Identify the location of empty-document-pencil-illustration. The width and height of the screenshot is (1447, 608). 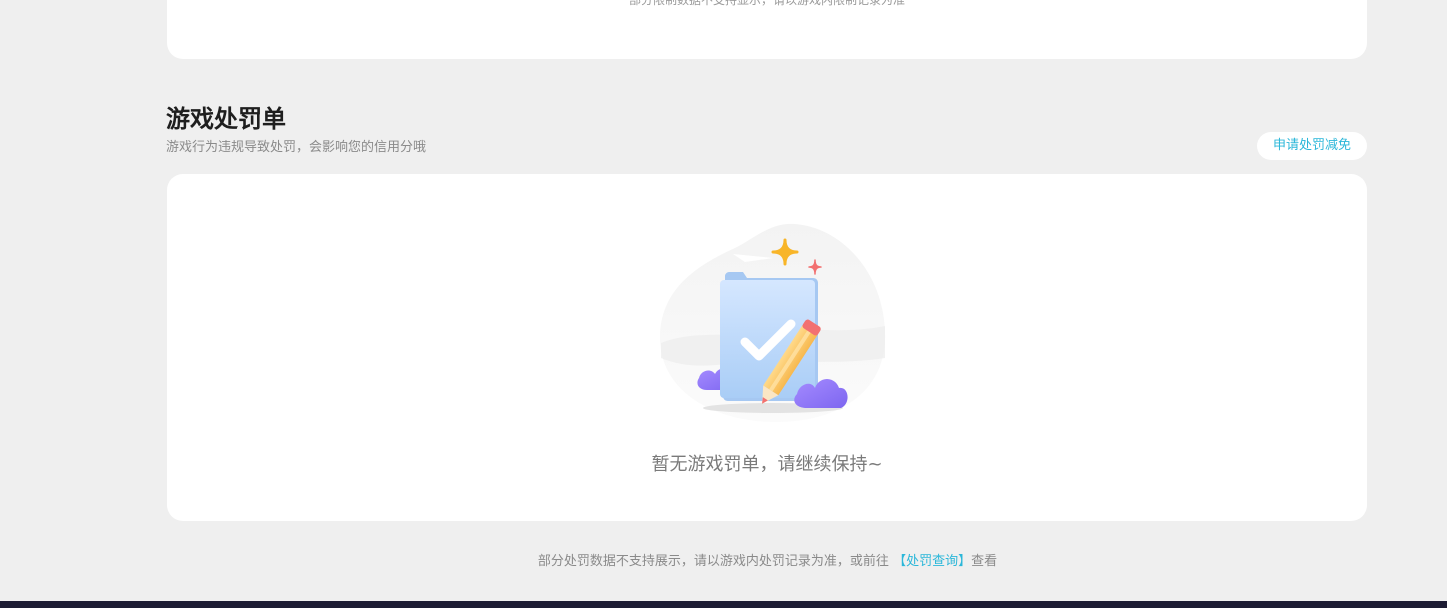
(772, 323).